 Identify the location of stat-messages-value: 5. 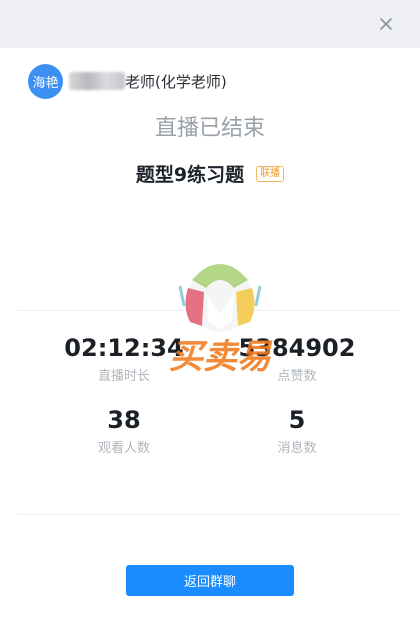
(297, 420).